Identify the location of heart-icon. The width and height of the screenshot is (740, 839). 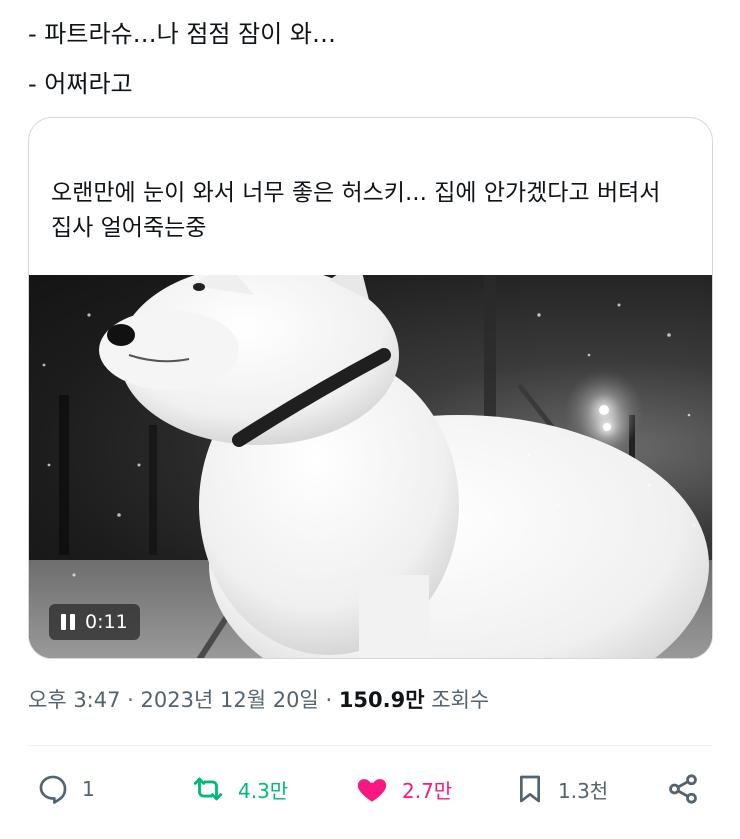
(372, 790).